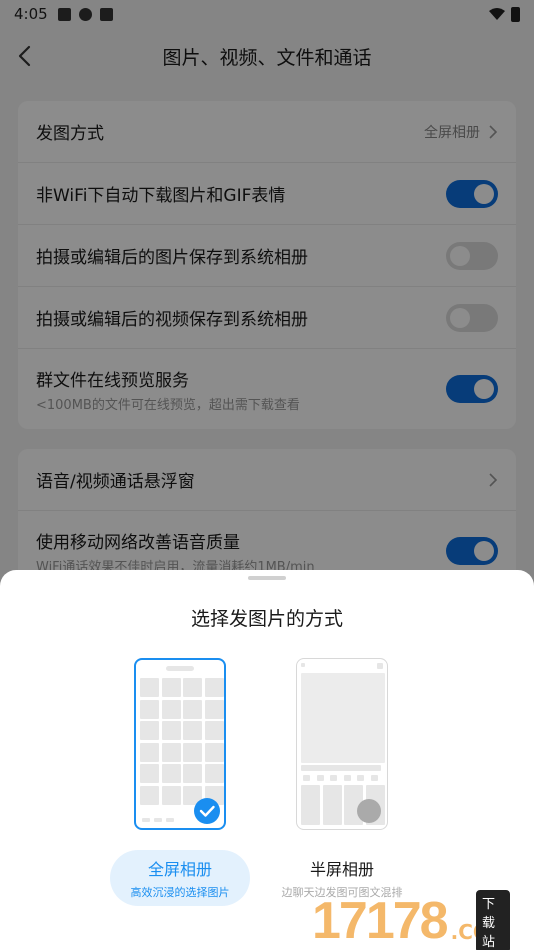 The image size is (534, 950). I want to click on watermark-badge: 下载站, so click(493, 920).